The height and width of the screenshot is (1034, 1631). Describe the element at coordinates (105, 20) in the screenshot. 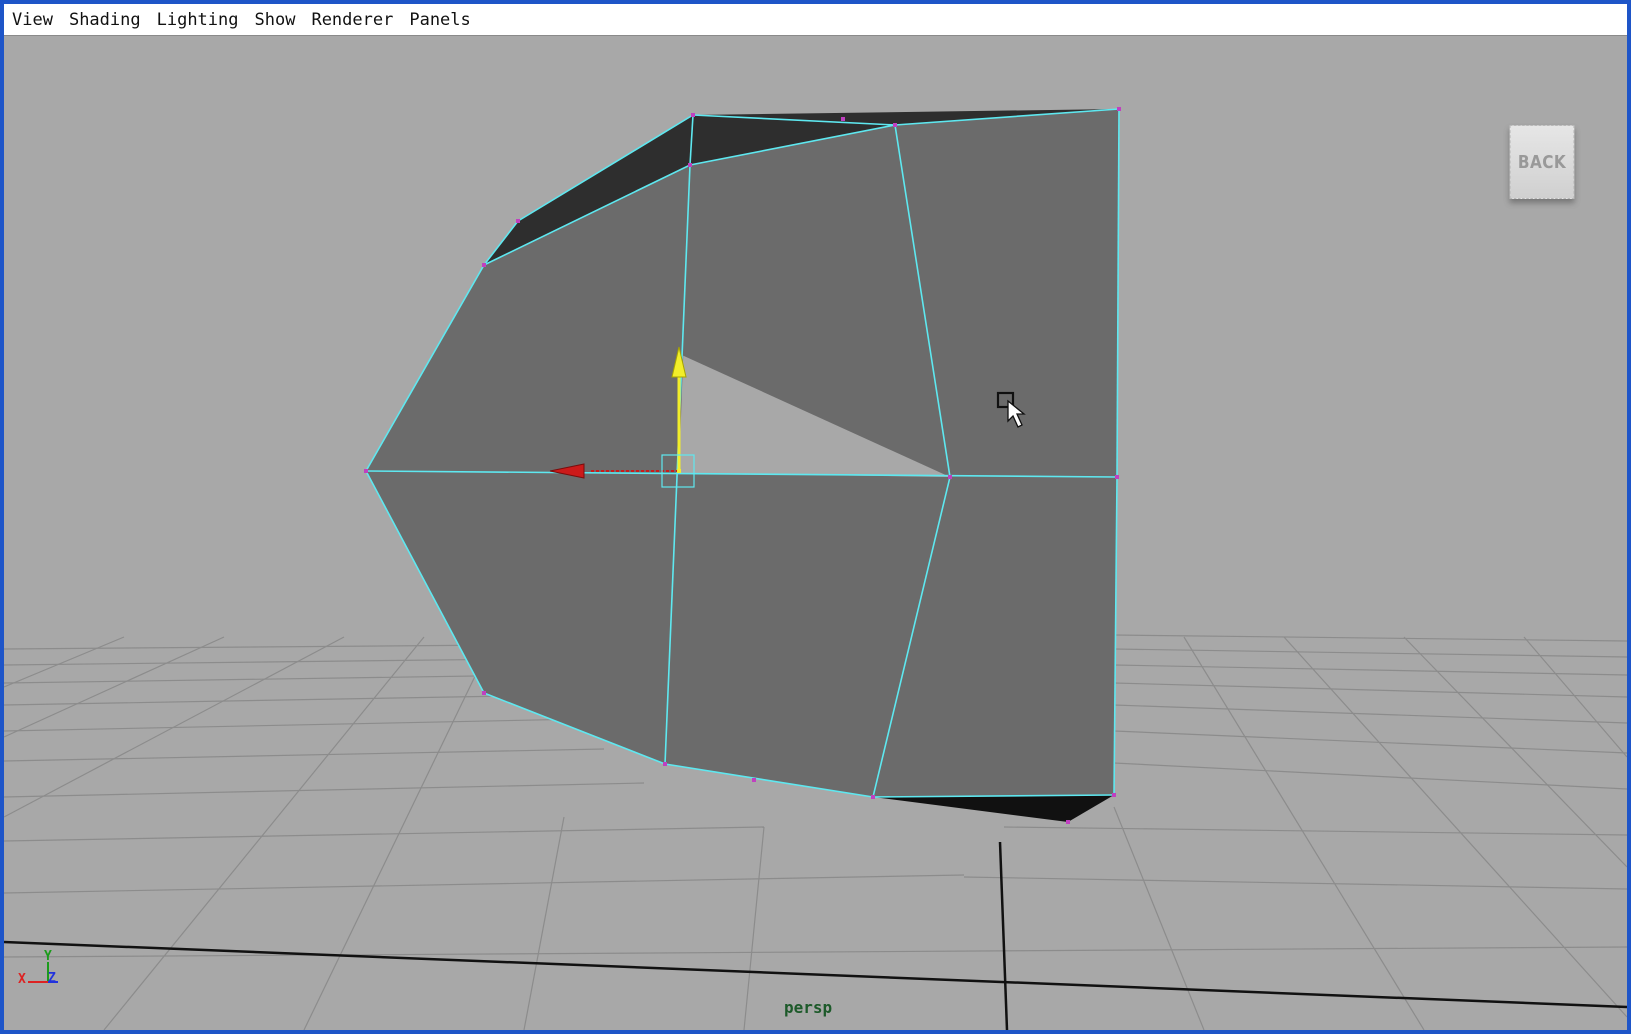

I see `menu-shading: Shading` at that location.